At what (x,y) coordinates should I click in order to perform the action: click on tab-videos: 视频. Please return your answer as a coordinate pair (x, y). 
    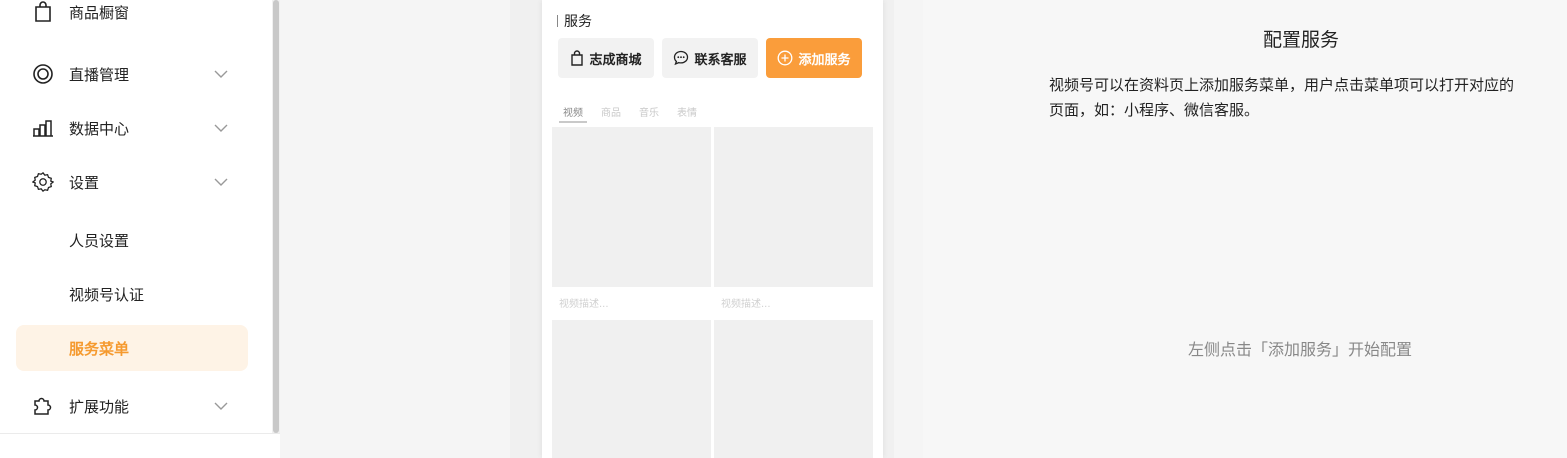
    Looking at the image, I should click on (573, 113).